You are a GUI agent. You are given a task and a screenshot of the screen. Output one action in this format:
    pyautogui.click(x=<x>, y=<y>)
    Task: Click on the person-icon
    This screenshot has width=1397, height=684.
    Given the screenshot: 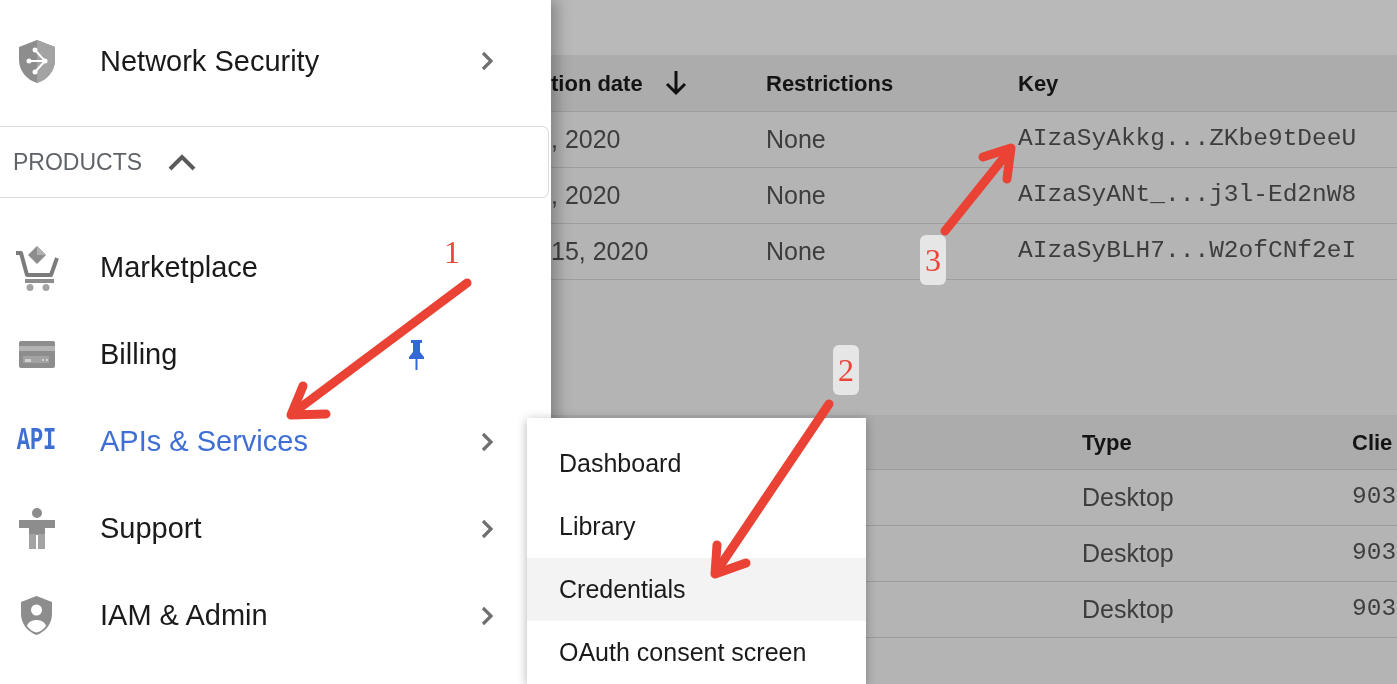 What is the action you would take?
    pyautogui.click(x=36, y=528)
    